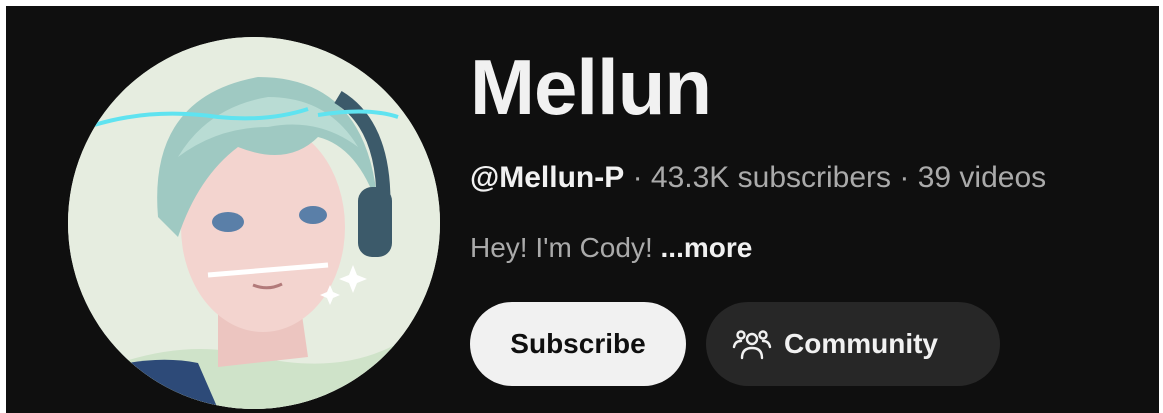 This screenshot has width=1163, height=413. What do you see at coordinates (547, 177) in the screenshot?
I see `channel-handle: @Mellun-P` at bounding box center [547, 177].